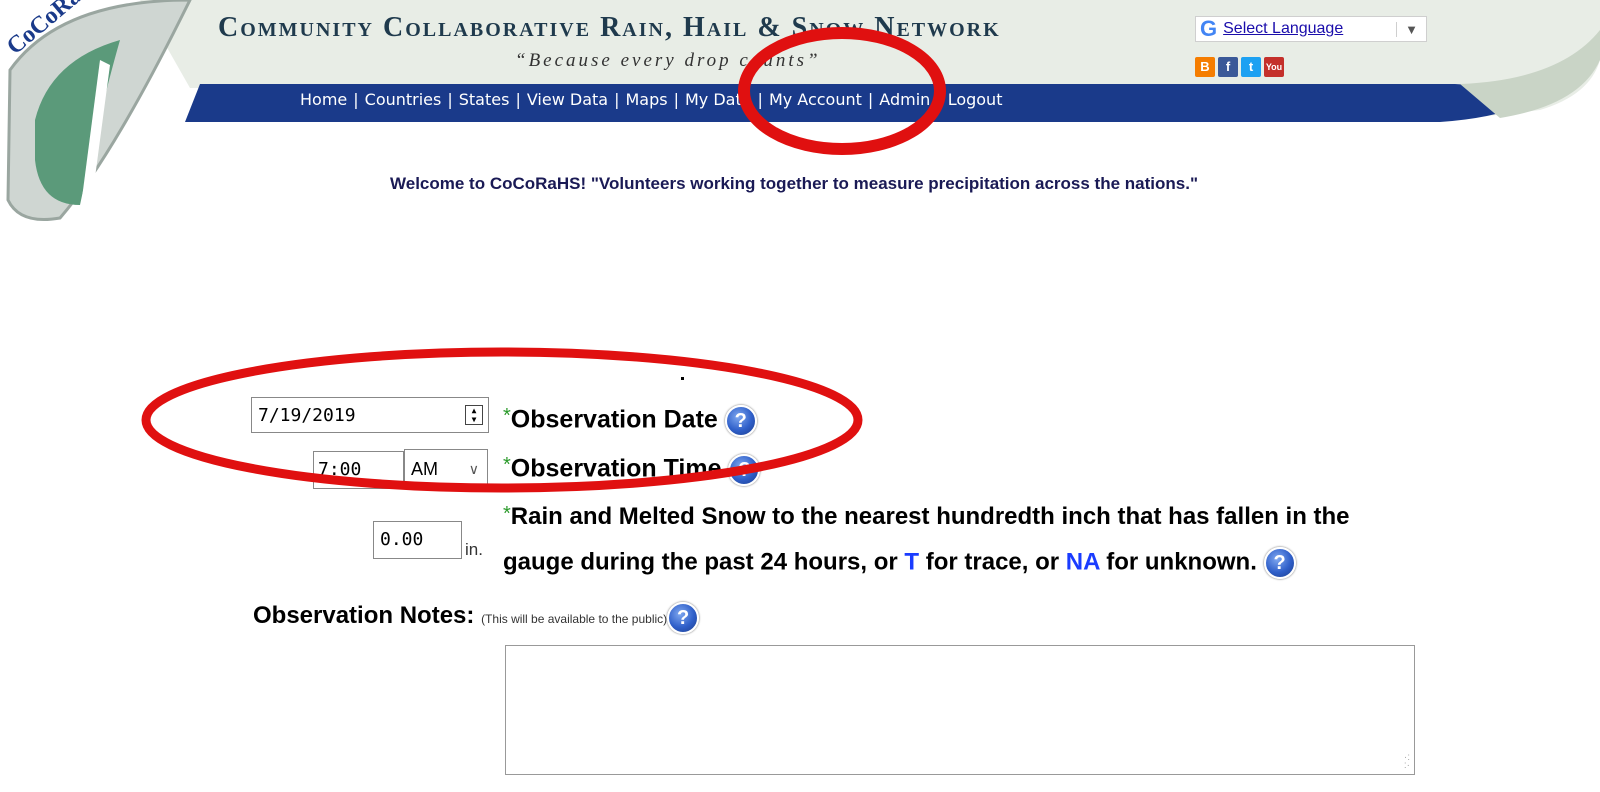 This screenshot has height=792, width=1600. I want to click on dropdown-arrow-icon: ▼, so click(1411, 29).